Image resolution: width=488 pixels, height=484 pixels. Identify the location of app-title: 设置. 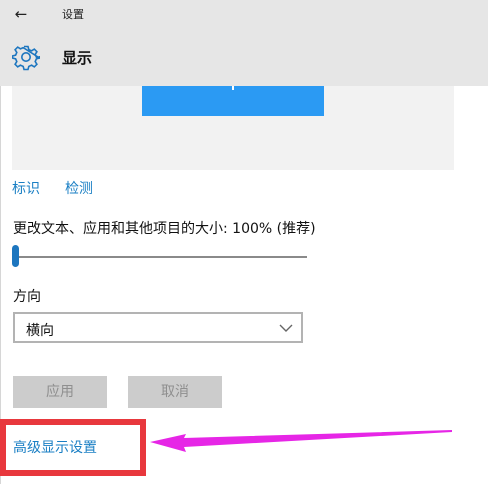
(73, 14).